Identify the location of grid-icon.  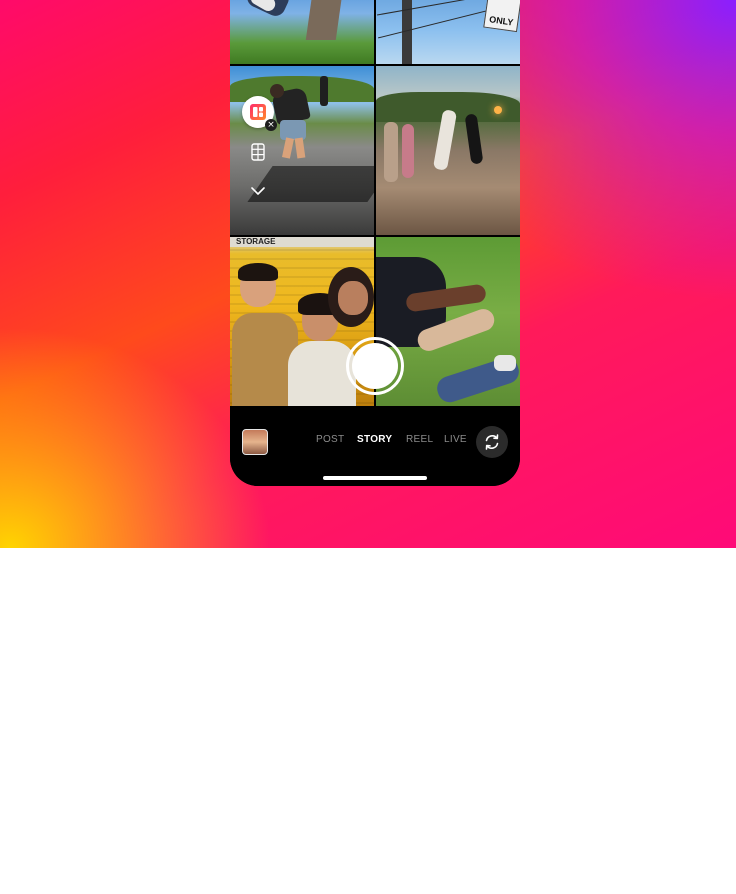
(258, 152).